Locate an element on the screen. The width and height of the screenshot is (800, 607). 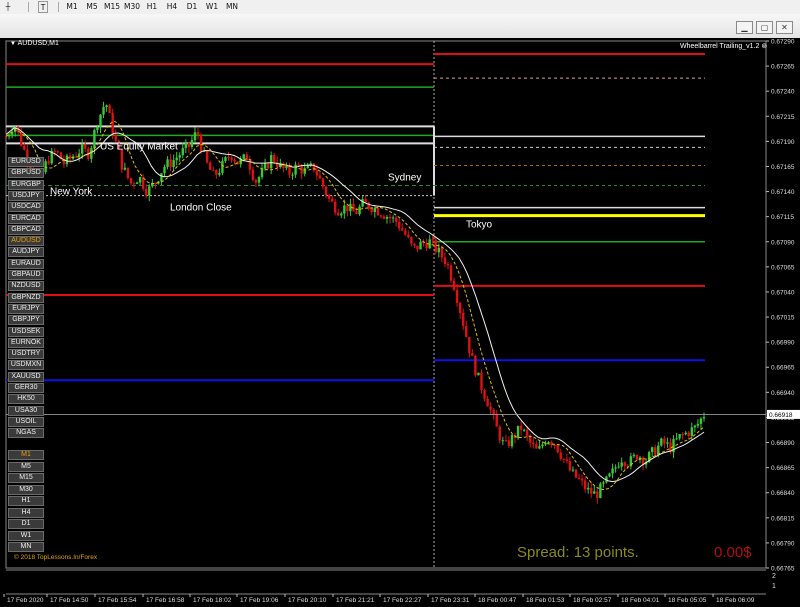
x-tick-label: 17 Feb 20:10 is located at coordinates (307, 600).